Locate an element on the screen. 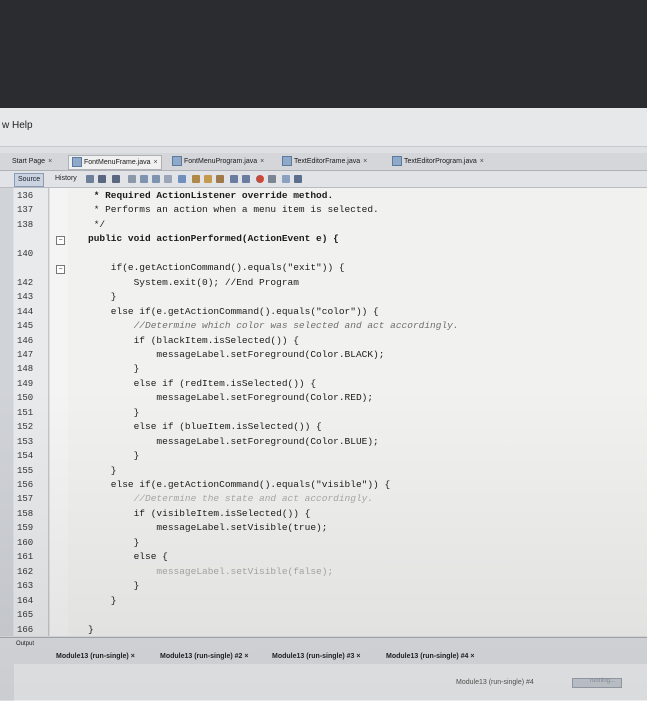  code-line: messageLabel.setForeground(Color.BLUE); is located at coordinates (233, 441).